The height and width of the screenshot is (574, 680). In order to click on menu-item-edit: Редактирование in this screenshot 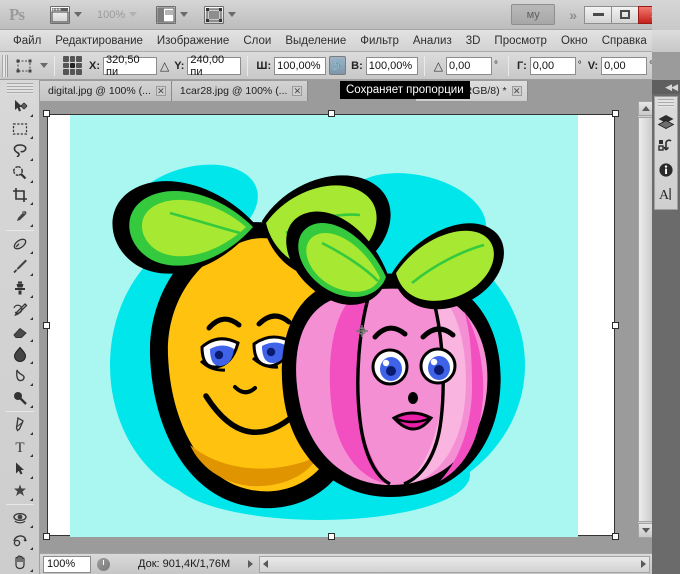, I will do `click(99, 41)`.